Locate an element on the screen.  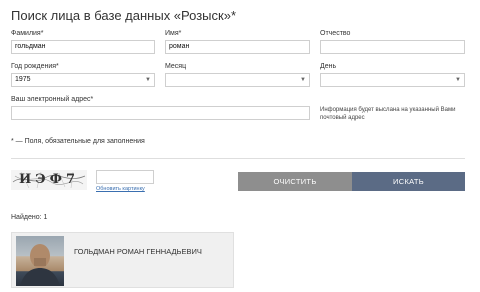
found-count: Найдено: 1 is located at coordinates (29, 217).